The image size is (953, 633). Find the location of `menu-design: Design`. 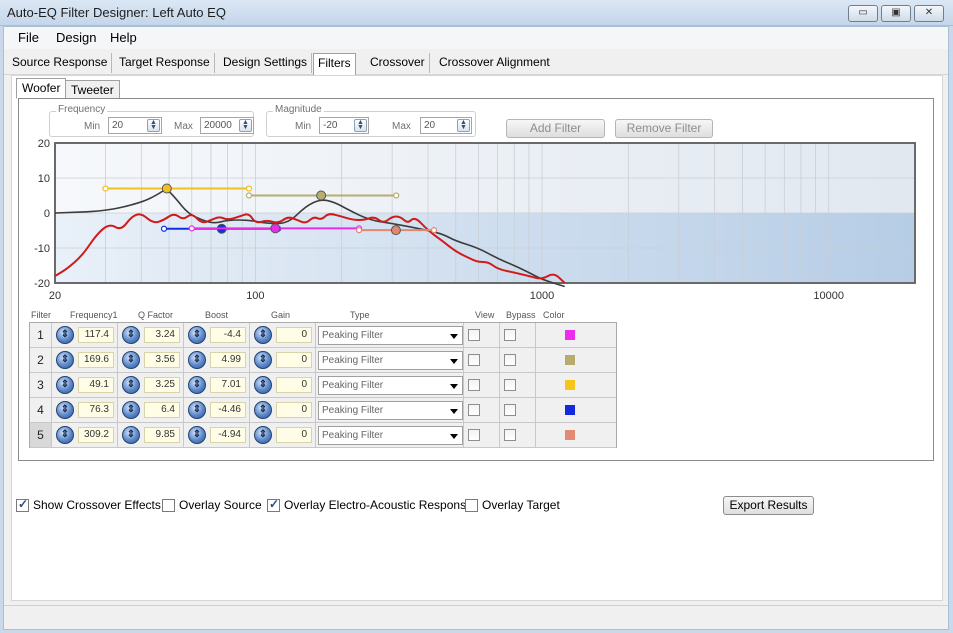

menu-design: Design is located at coordinates (76, 37).